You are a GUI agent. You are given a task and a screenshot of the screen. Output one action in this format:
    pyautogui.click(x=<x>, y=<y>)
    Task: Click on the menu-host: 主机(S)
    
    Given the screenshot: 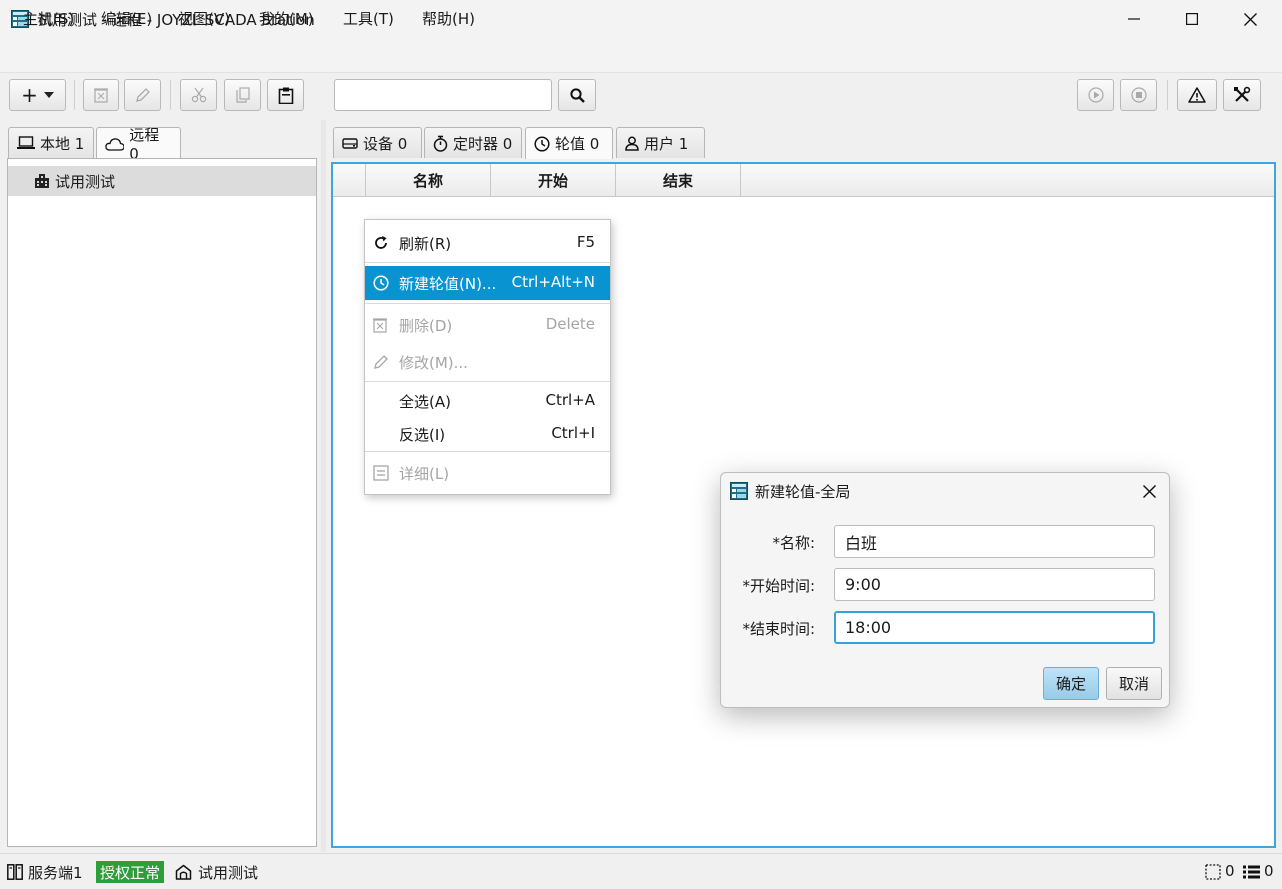 What is the action you would take?
    pyautogui.click(x=48, y=18)
    